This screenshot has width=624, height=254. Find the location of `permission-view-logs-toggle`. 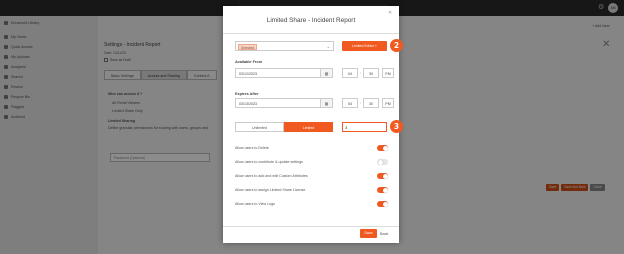

permission-view-logs-toggle is located at coordinates (382, 204).